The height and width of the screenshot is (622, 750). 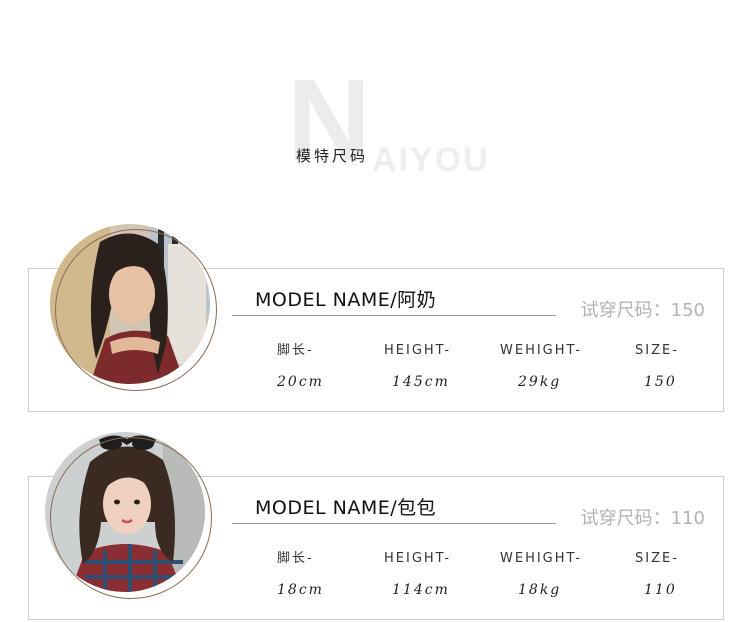 I want to click on height-value: 145cm, so click(x=421, y=382).